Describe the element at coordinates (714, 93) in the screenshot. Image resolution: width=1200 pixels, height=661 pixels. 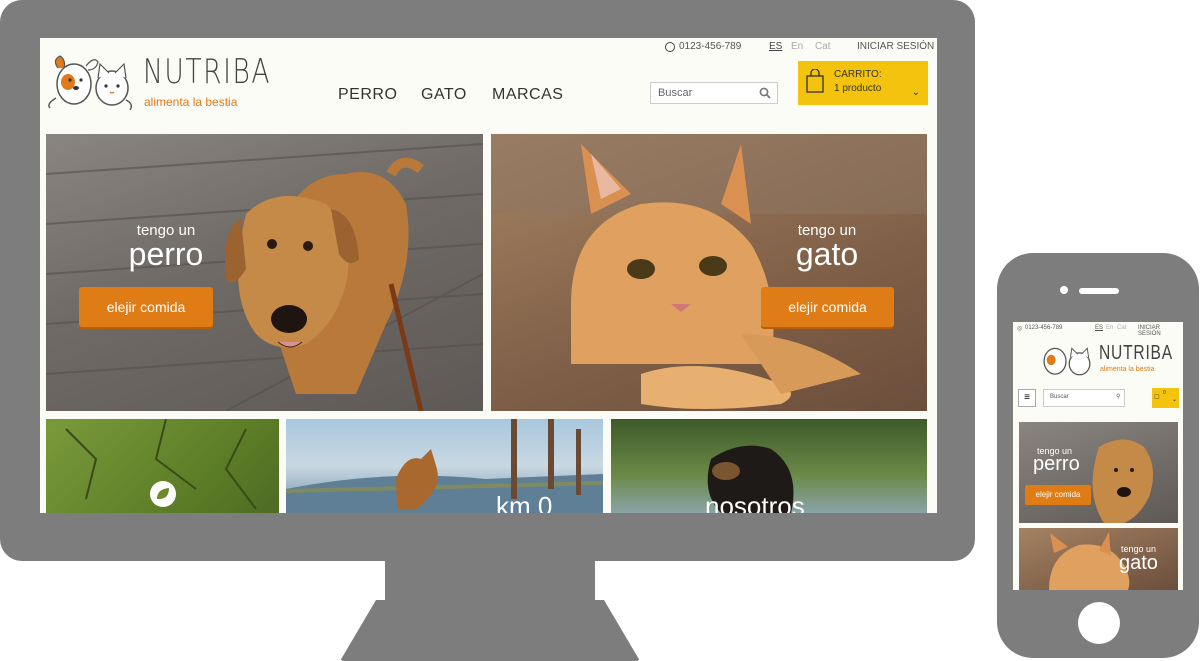
I see `search-input: Buscar` at that location.